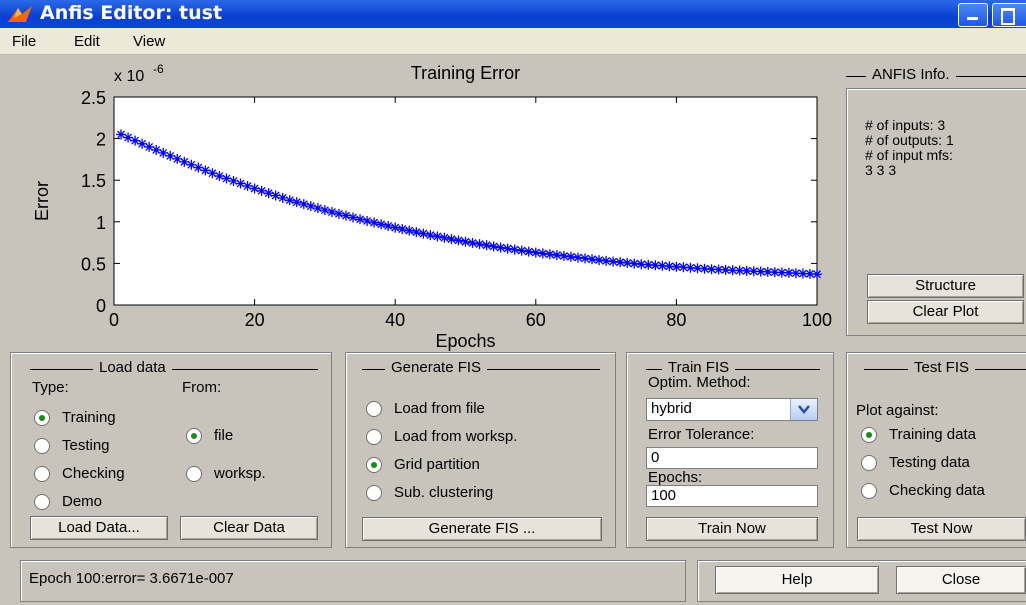  Describe the element at coordinates (89, 417) in the screenshot. I see `radio-training-label: Training` at that location.